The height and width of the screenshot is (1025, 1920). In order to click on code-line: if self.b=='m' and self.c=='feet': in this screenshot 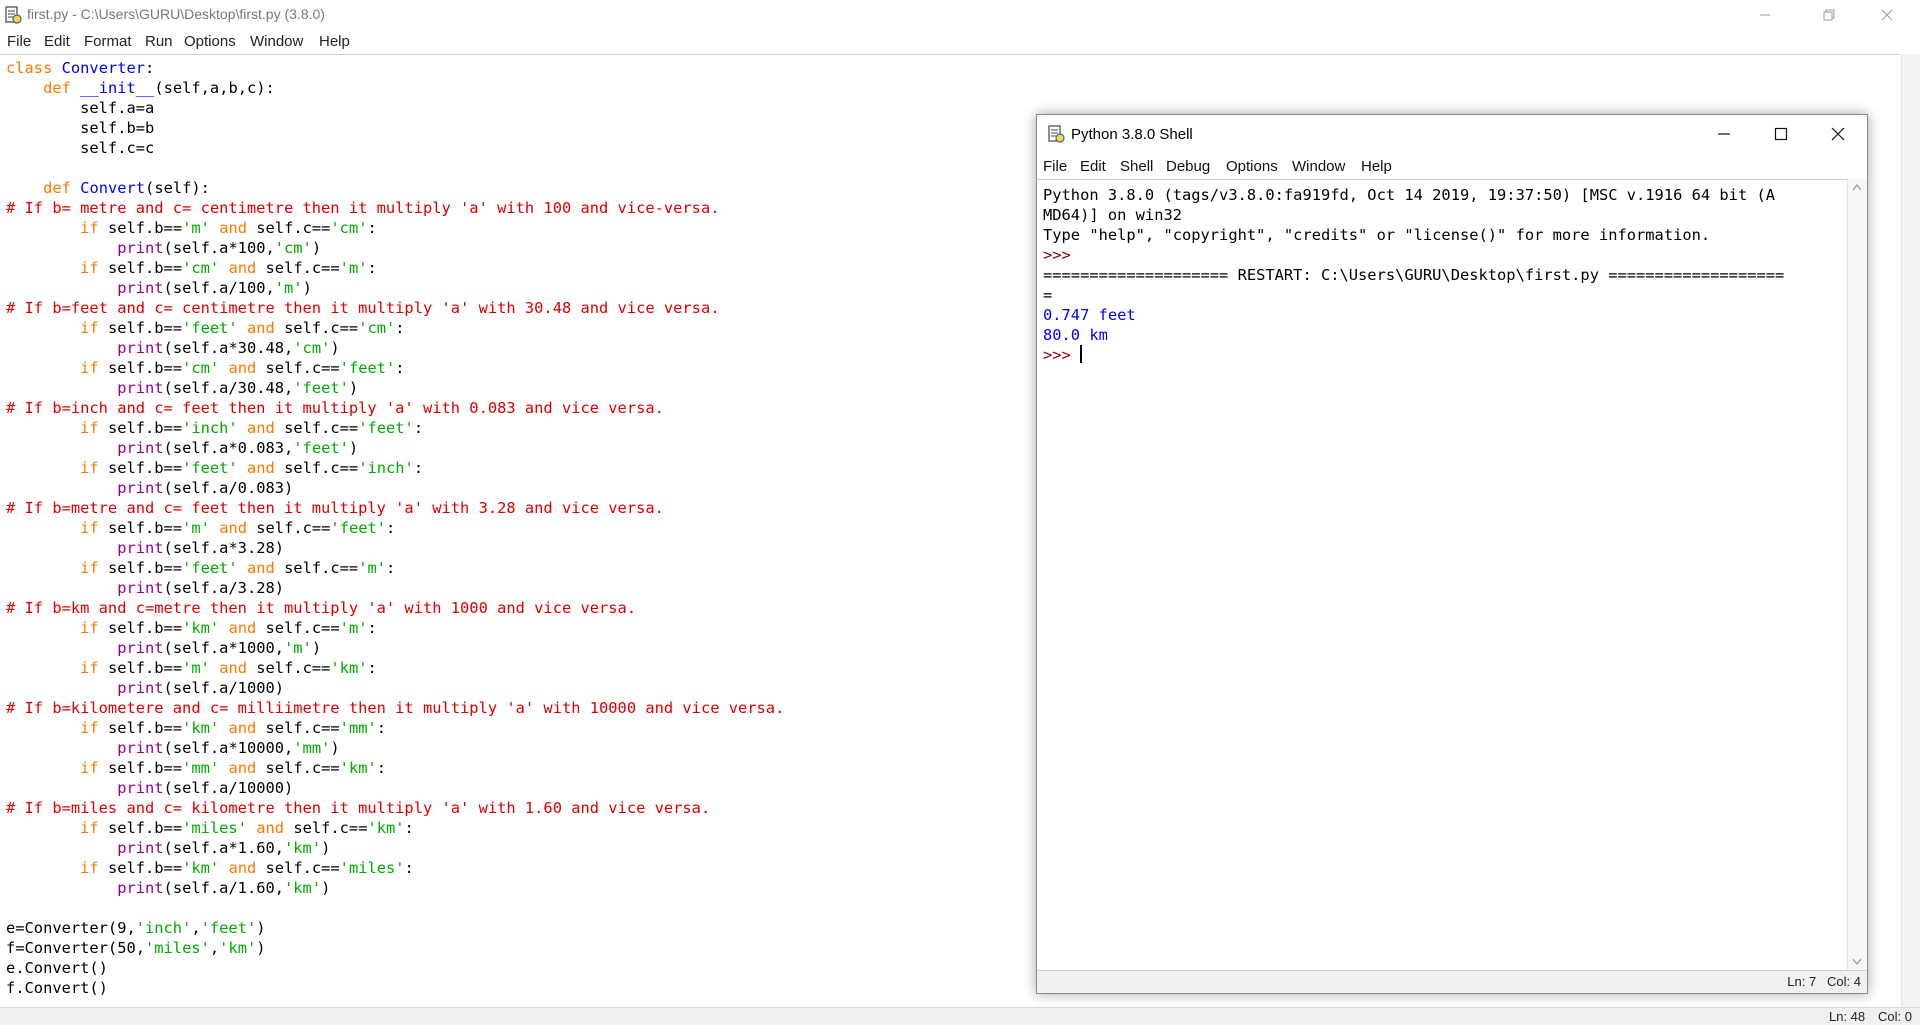, I will do `click(200, 528)`.